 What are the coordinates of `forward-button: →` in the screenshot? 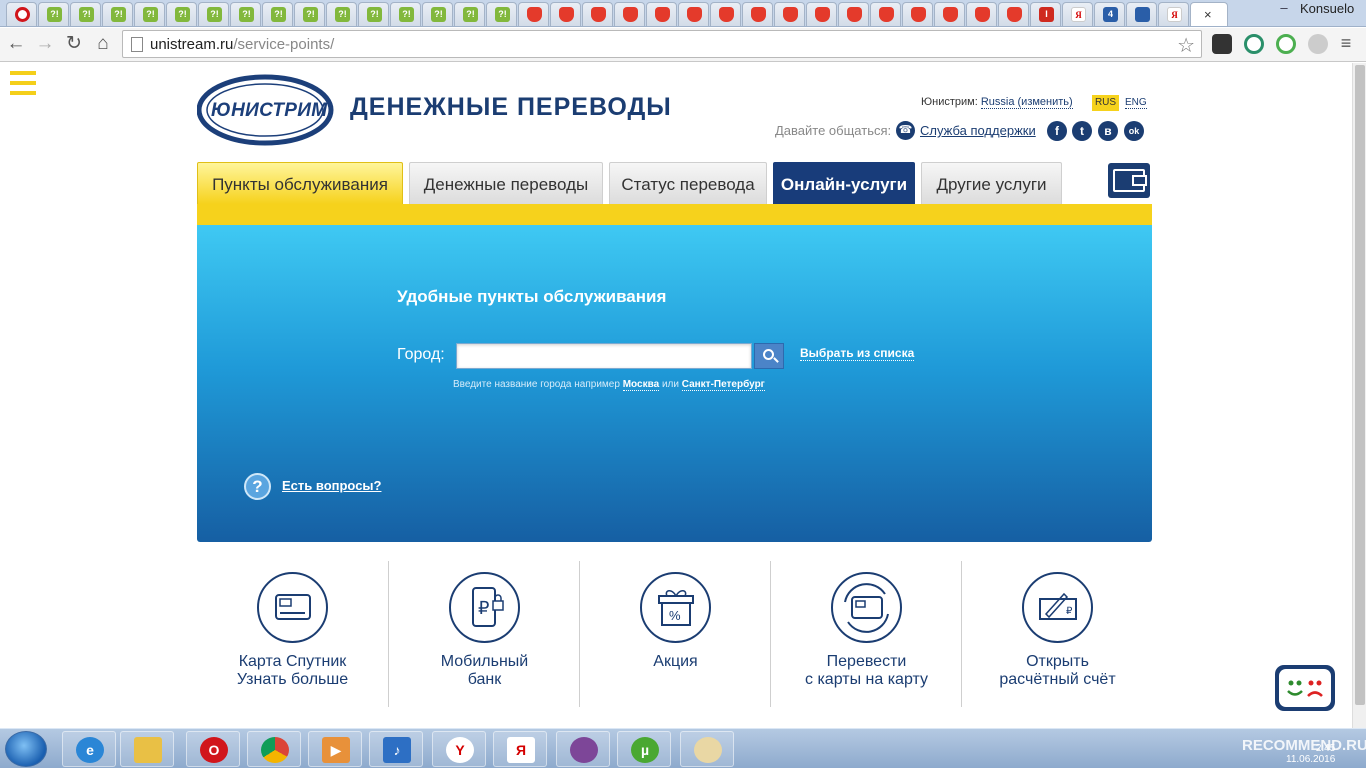 It's located at (45, 44).